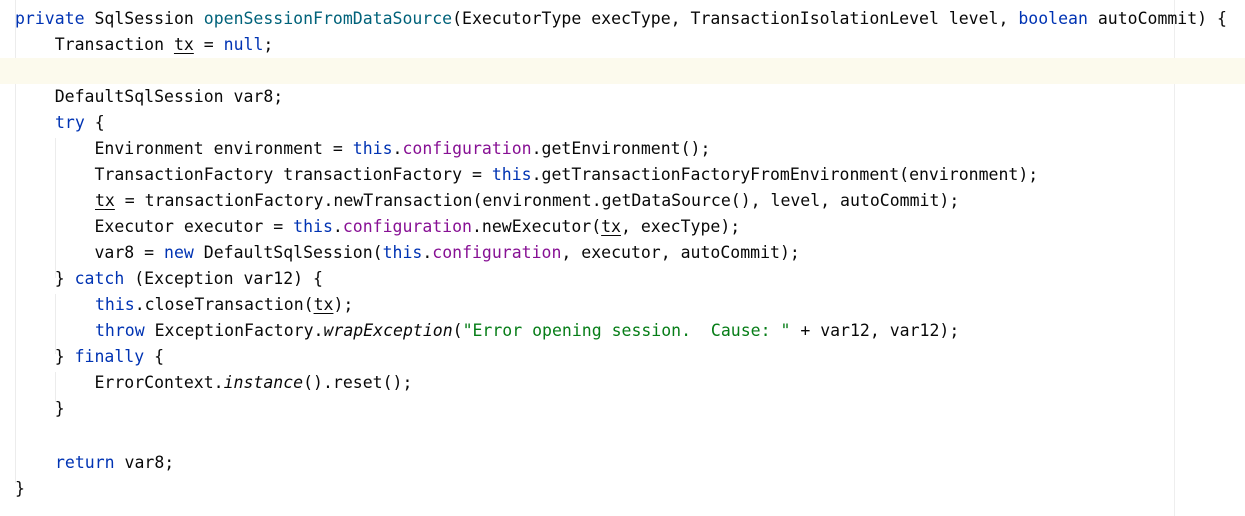  Describe the element at coordinates (622, 71) in the screenshot. I see `code-line-3-current` at that location.